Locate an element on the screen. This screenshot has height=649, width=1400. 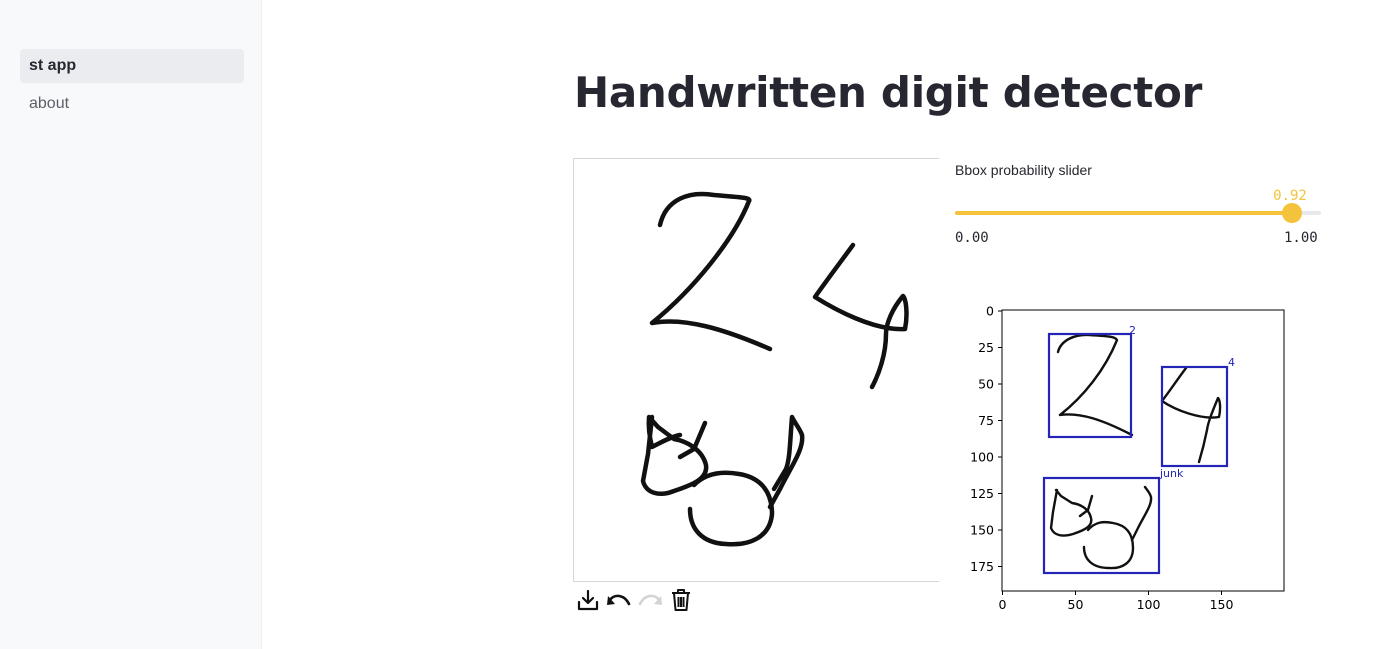
bbox-label-4: 4 is located at coordinates (1231, 362).